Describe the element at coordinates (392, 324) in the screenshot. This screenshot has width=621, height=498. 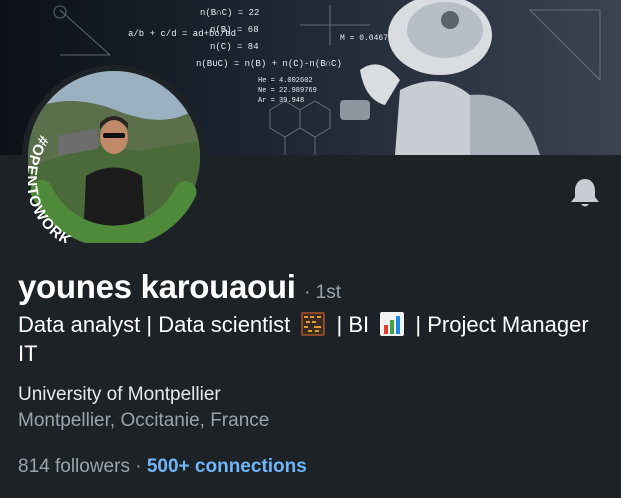
I see `bar-chart-icon` at that location.